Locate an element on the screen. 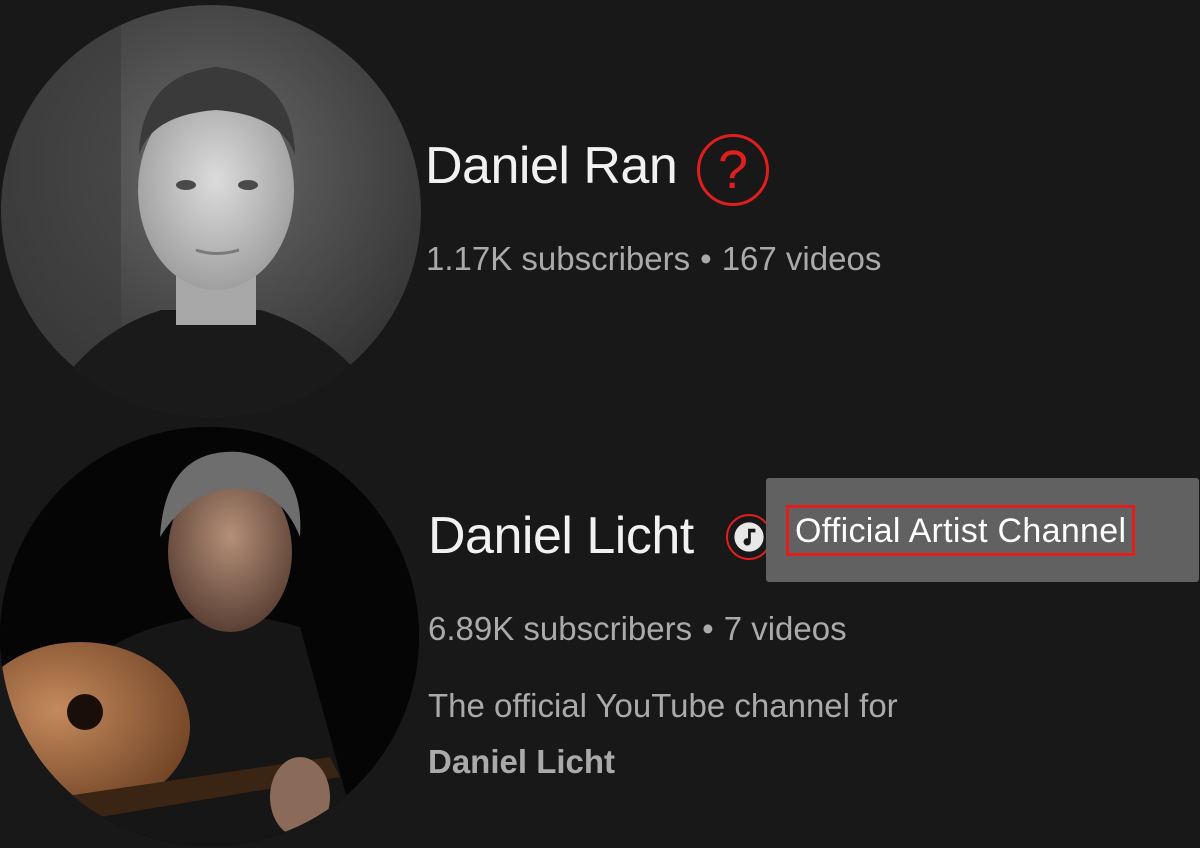 The image size is (1200, 848). video-count: 167 videos is located at coordinates (801, 258).